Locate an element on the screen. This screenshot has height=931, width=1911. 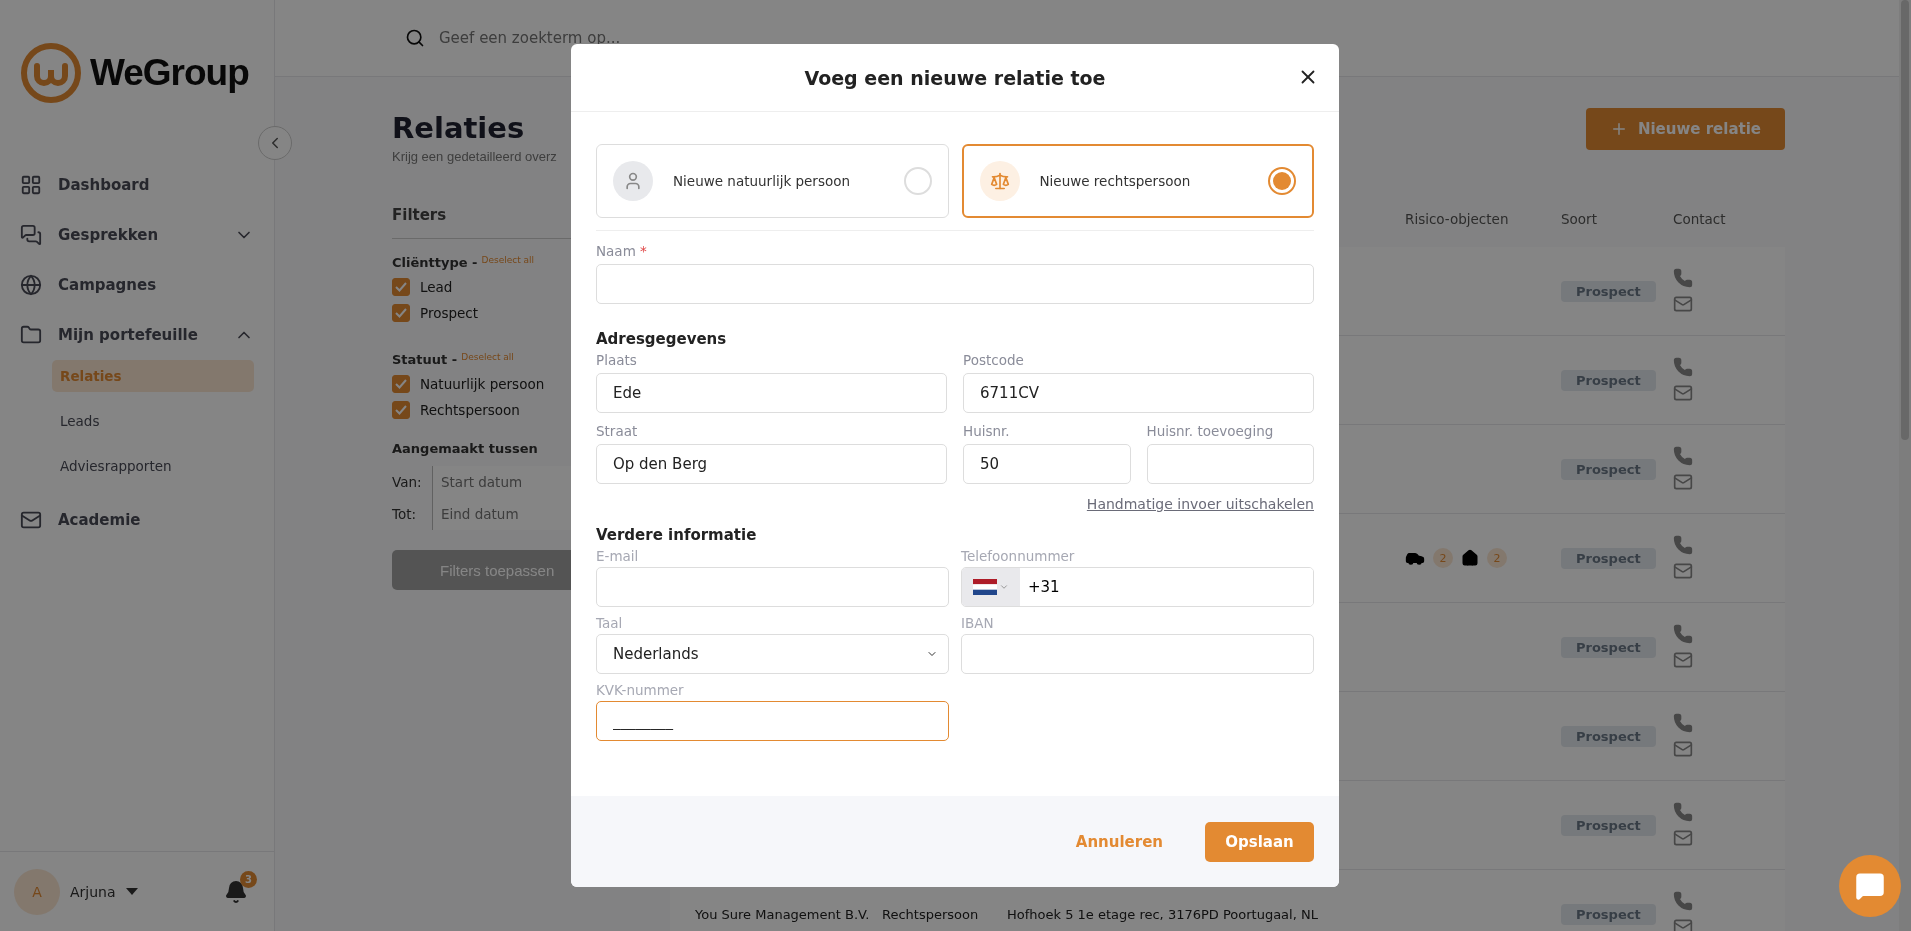
page-subtitle: Krijg een gedetailleerd overz is located at coordinates (475, 156).